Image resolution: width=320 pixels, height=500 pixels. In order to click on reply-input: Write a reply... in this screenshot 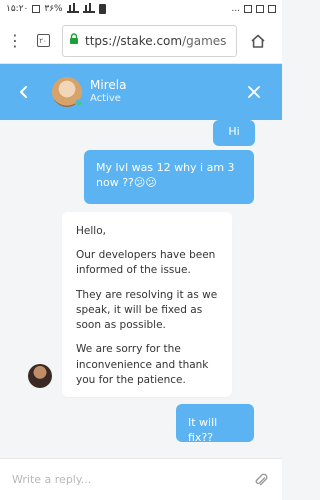, I will do `click(132, 479)`.